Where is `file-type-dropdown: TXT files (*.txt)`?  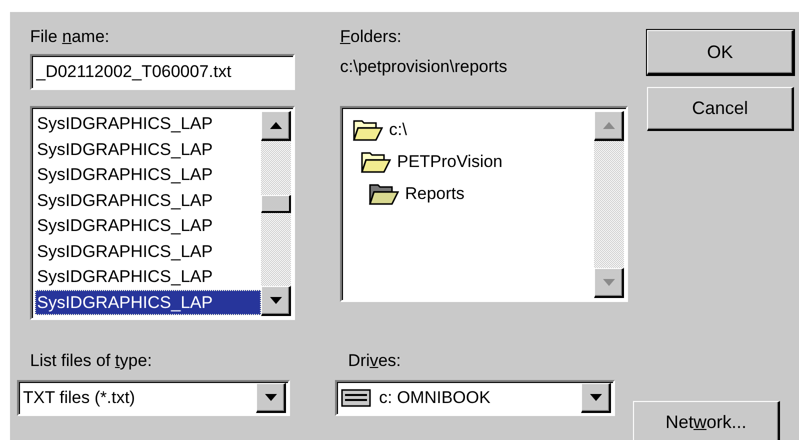
file-type-dropdown: TXT files (*.txt) is located at coordinates (153, 398).